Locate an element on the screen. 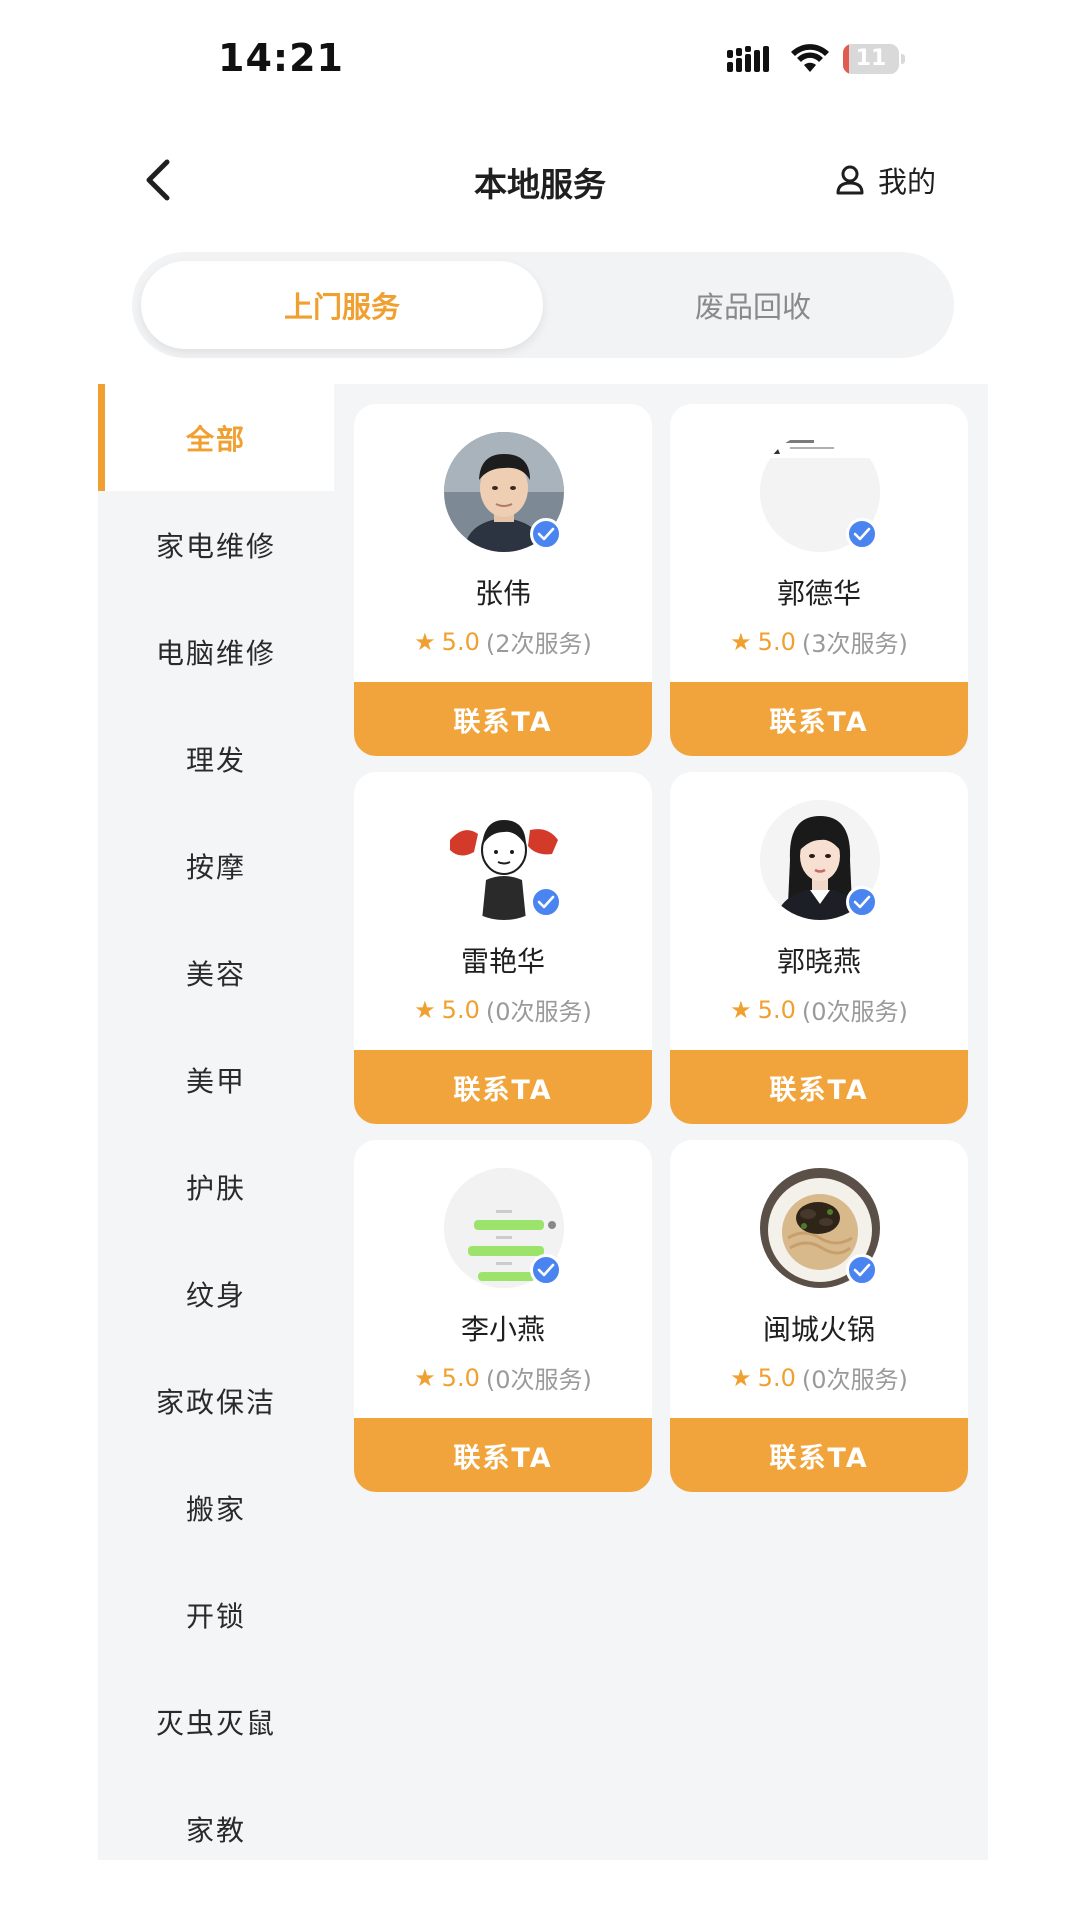 The width and height of the screenshot is (1080, 1920). sidebar-item-label: 纹身 is located at coordinates (215, 1295).